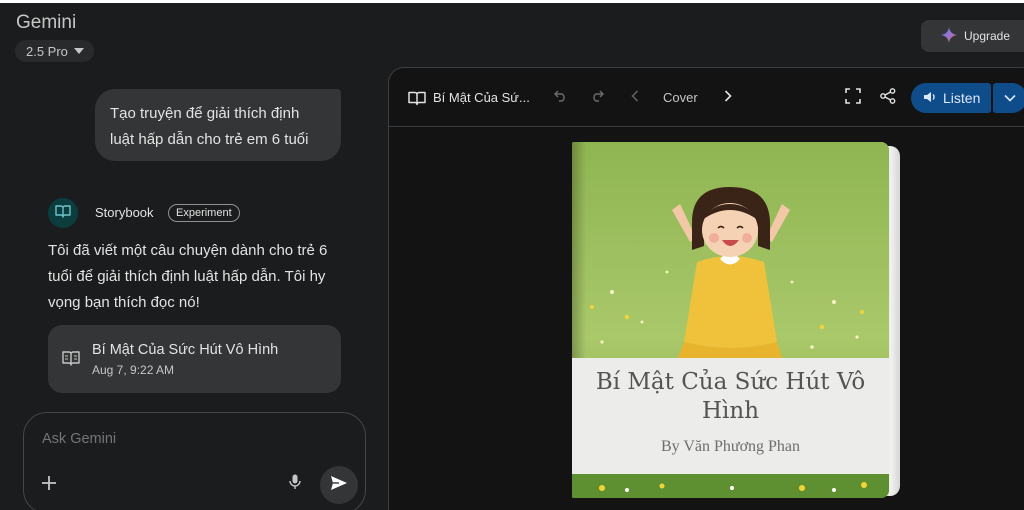 This screenshot has height=510, width=1024. I want to click on volume-icon, so click(930, 98).